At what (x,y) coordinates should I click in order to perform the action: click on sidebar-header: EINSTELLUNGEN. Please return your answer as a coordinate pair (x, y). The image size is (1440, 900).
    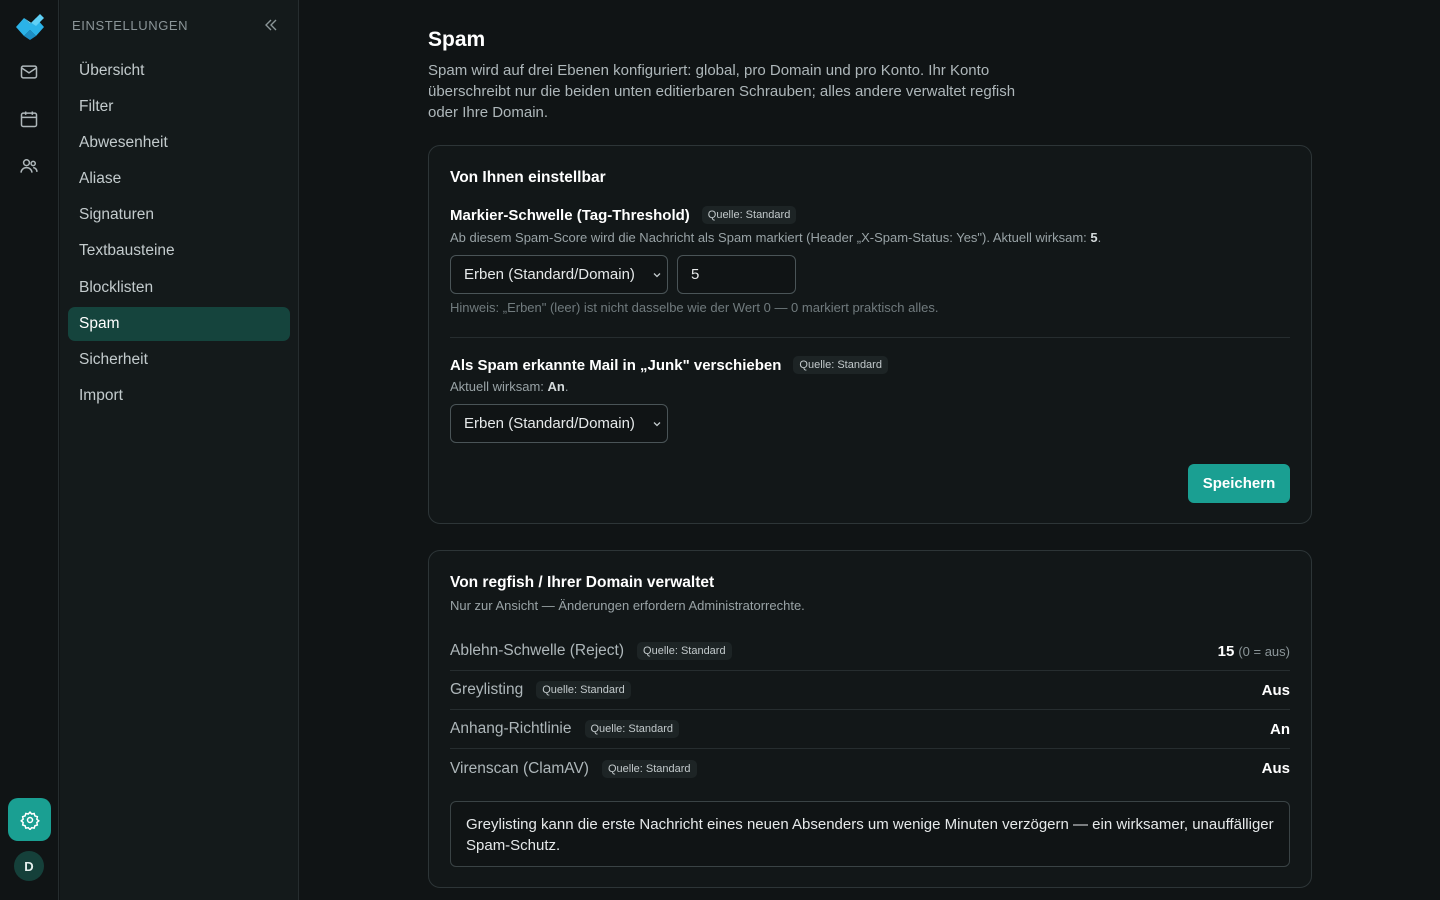
    Looking at the image, I should click on (130, 25).